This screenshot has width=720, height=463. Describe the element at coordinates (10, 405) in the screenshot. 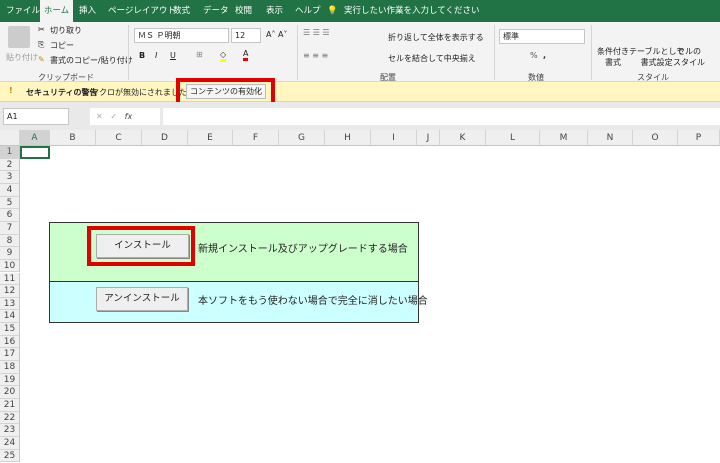

I see `row-header: 21` at that location.